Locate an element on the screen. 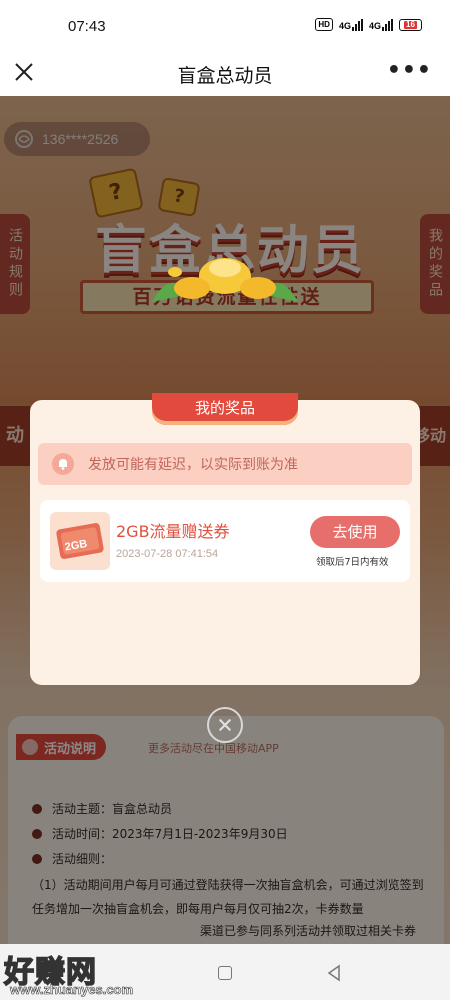  more-icon: ••• is located at coordinates (409, 70).